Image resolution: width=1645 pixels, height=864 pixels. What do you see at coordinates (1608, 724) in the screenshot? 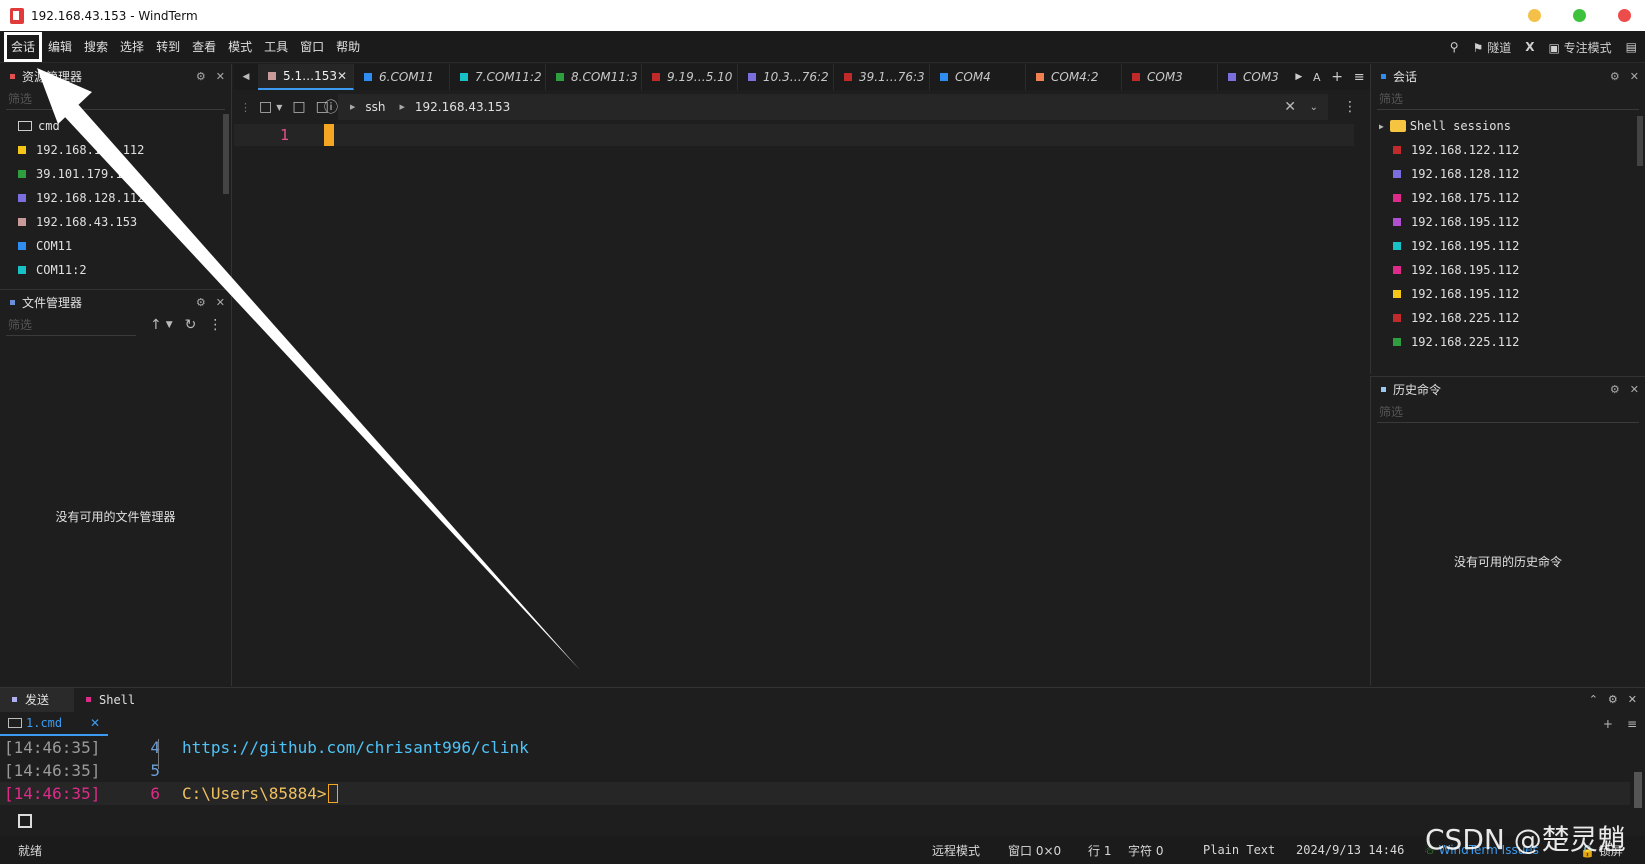
I see `add-icon: +` at bounding box center [1608, 724].